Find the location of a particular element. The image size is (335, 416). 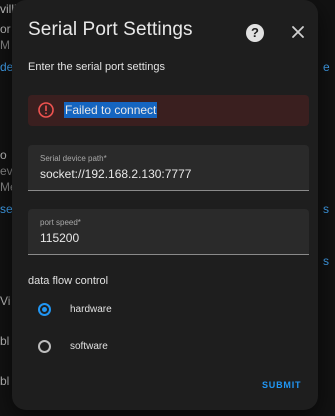

dialog-title: Serial Port Settings is located at coordinates (110, 29).